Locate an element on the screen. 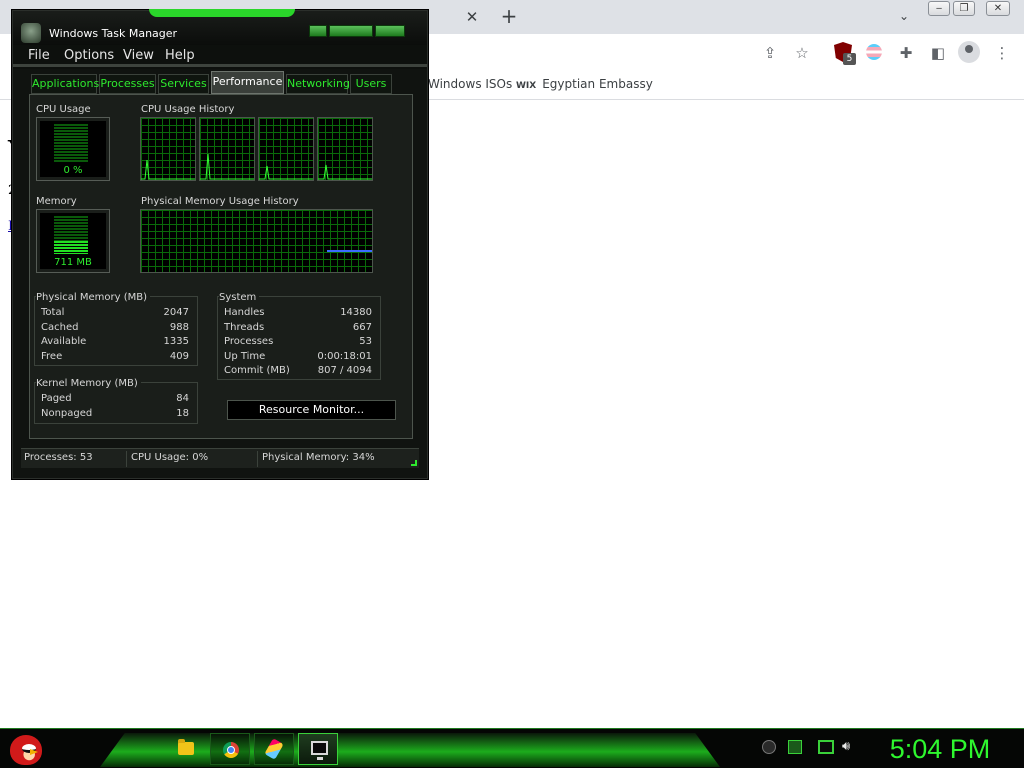 The image size is (1024, 768). bookmark-star-icon: ☆ is located at coordinates (802, 53).